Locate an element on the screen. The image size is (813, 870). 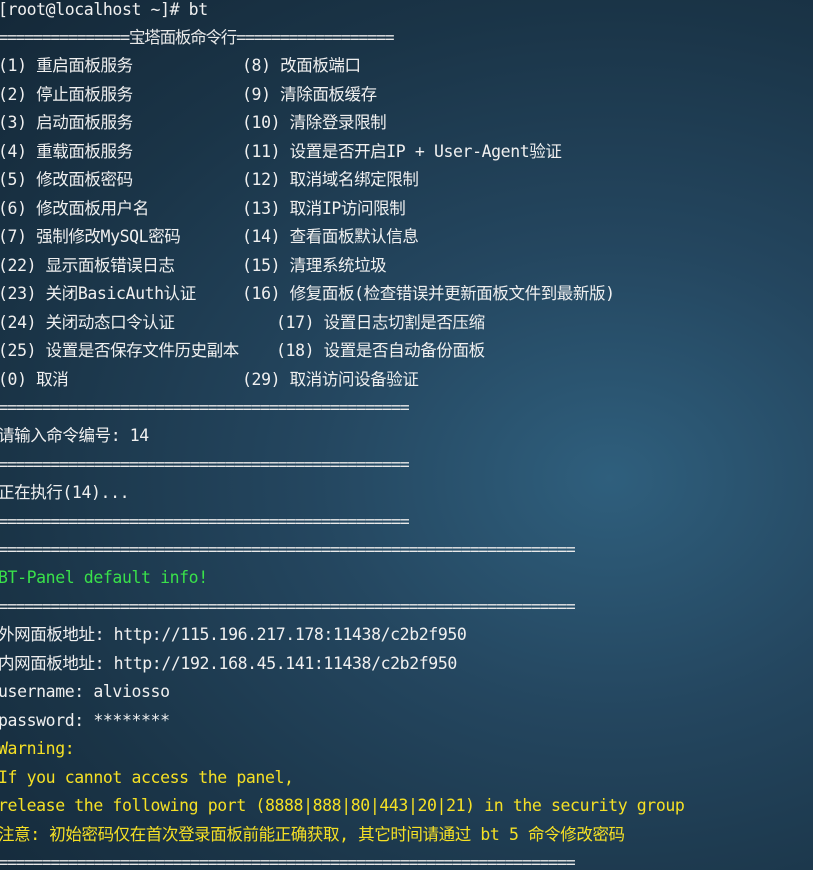
menu-option: (22) 显示面板错误日志 is located at coordinates (87, 265).